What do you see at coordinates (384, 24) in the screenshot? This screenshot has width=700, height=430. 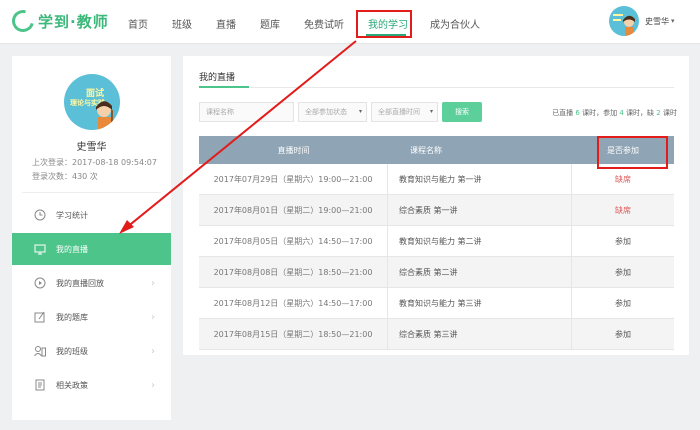 I see `annotation-highlight-box-nav` at bounding box center [384, 24].